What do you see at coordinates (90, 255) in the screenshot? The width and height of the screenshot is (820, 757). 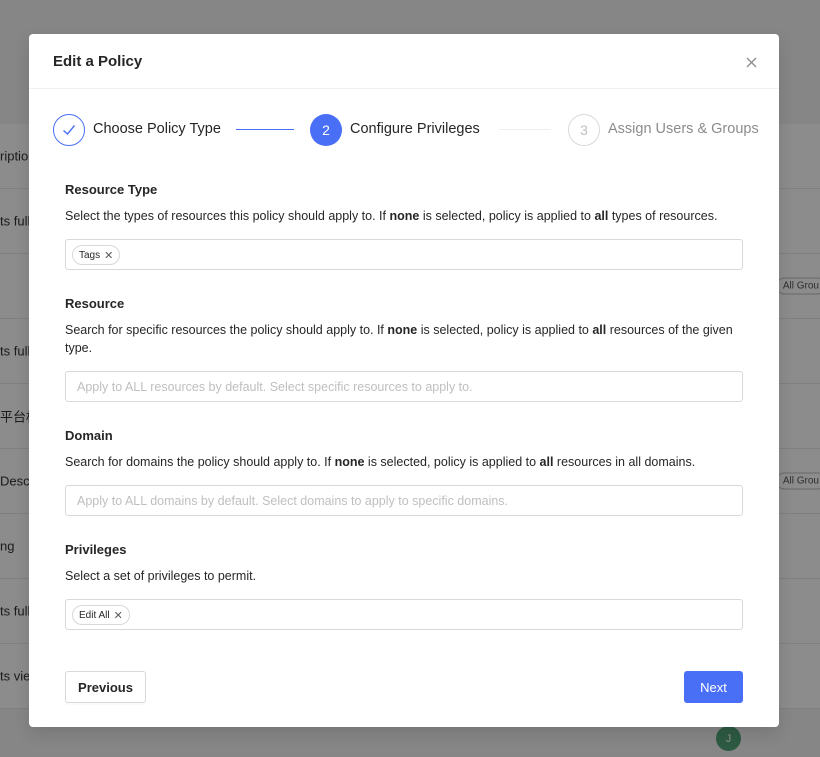 I see `chip-label: Tags` at bounding box center [90, 255].